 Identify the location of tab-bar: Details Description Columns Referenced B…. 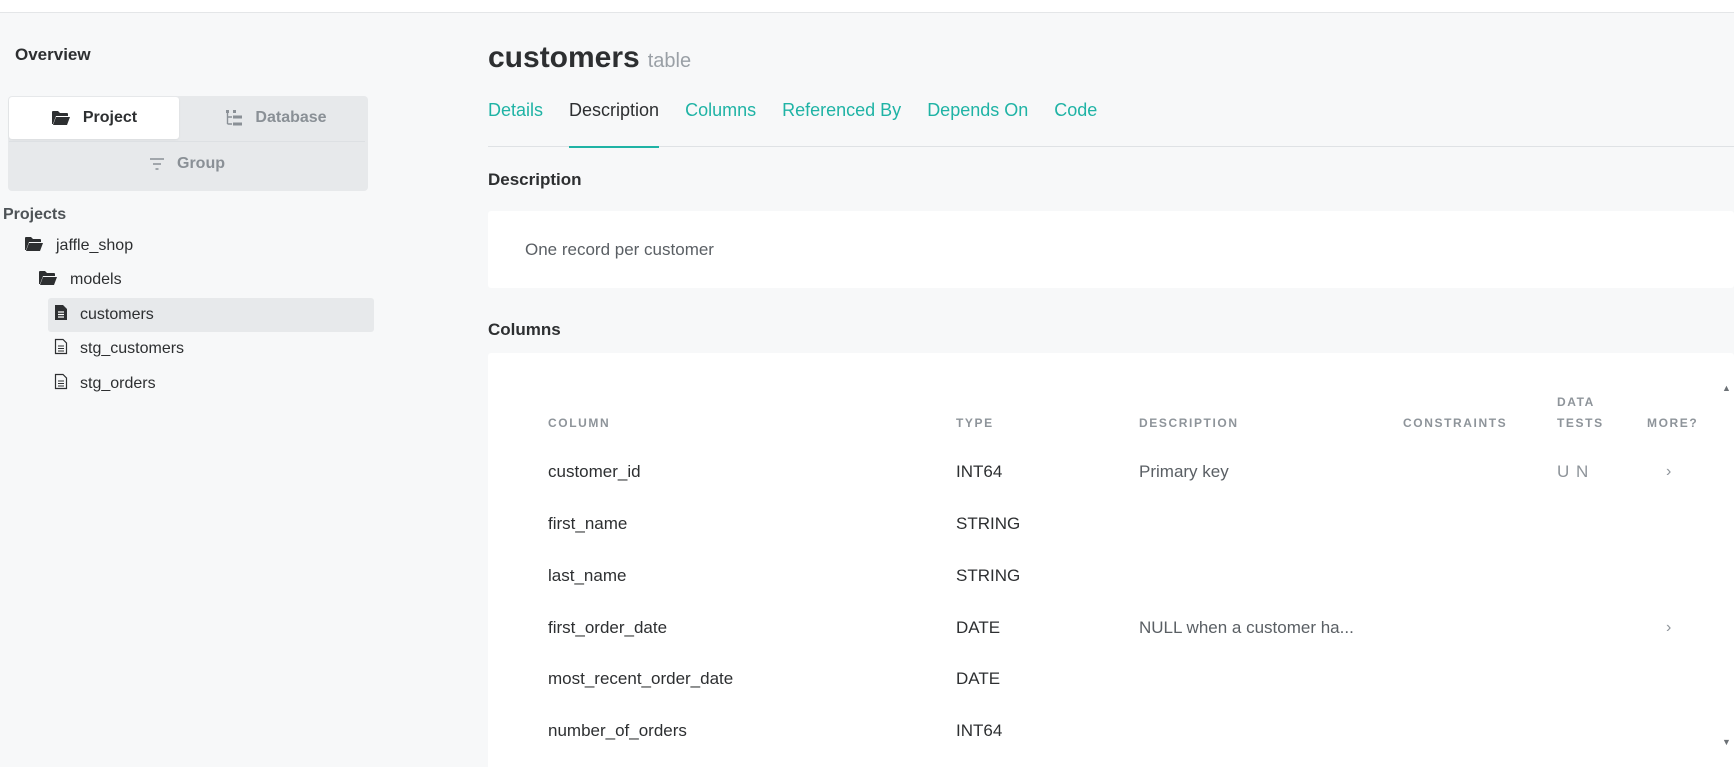
(1111, 121).